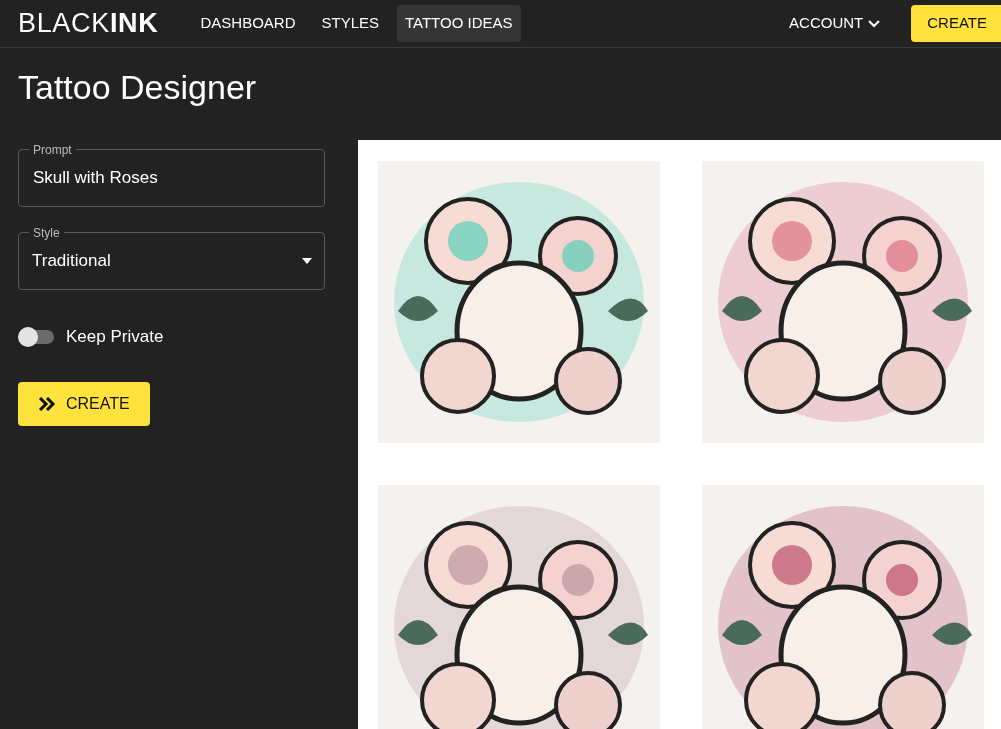  I want to click on double-chevron-icon, so click(47, 403).